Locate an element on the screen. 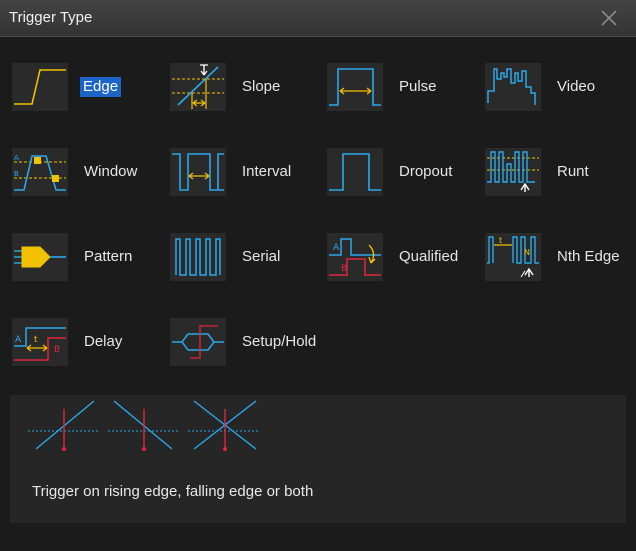  trigger-option-dropout: Dropout is located at coordinates (397, 172).